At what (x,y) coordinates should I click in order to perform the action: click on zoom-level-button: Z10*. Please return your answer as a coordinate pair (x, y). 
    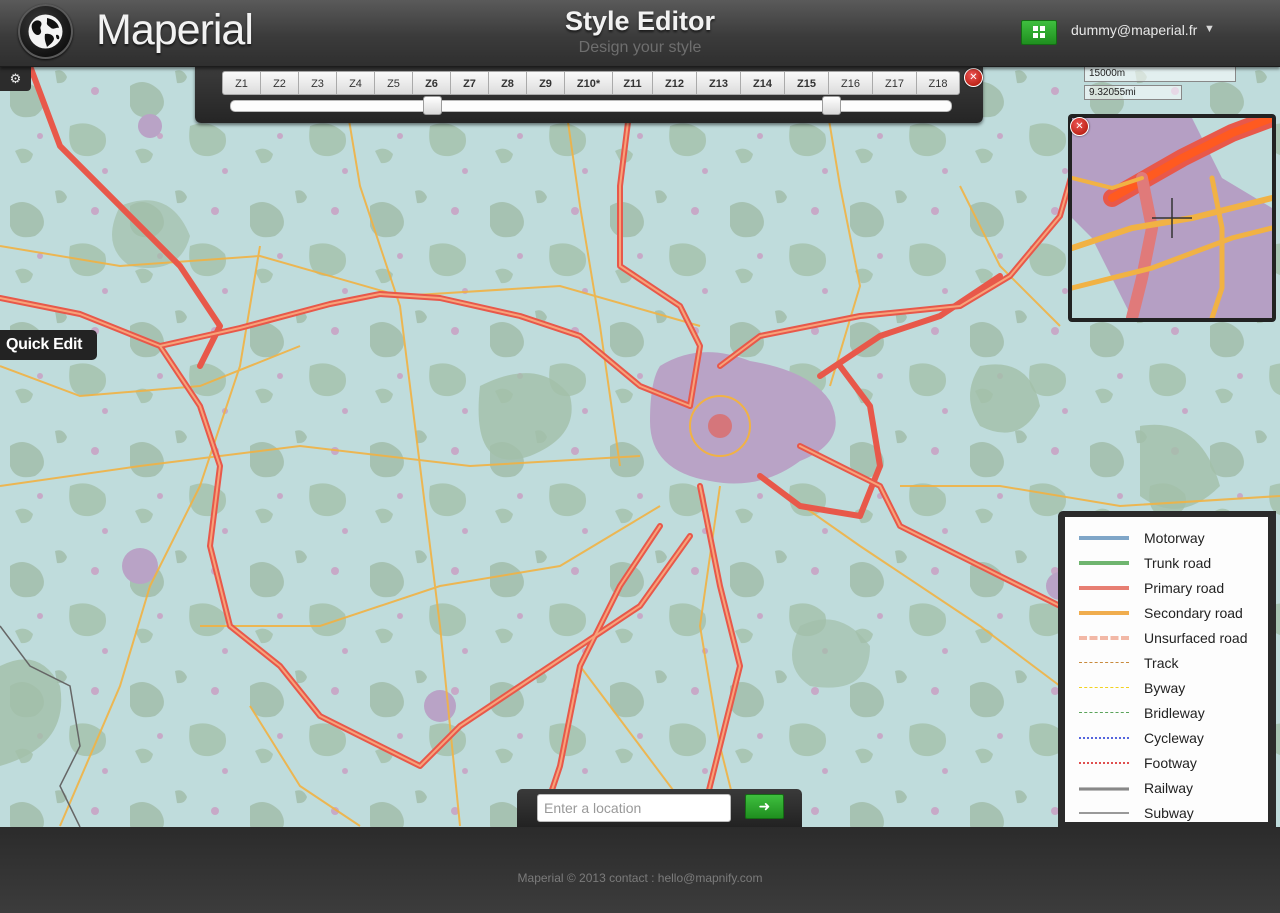
    Looking at the image, I should click on (588, 83).